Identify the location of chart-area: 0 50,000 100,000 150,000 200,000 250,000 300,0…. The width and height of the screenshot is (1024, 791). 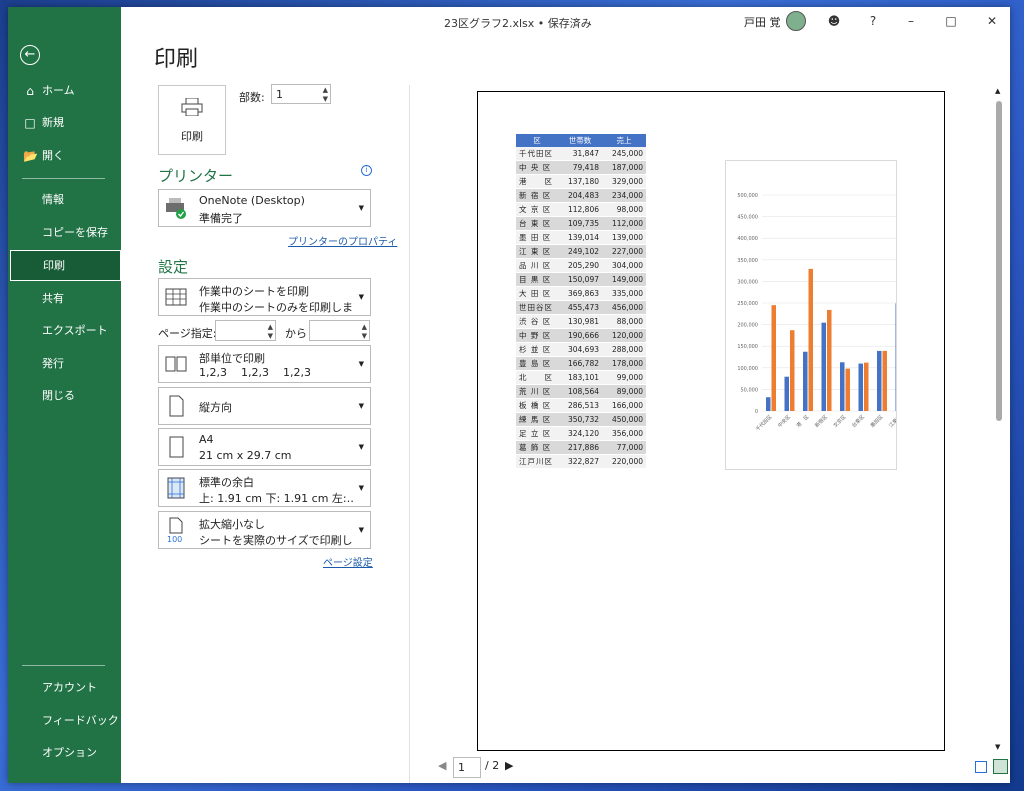
(815, 315).